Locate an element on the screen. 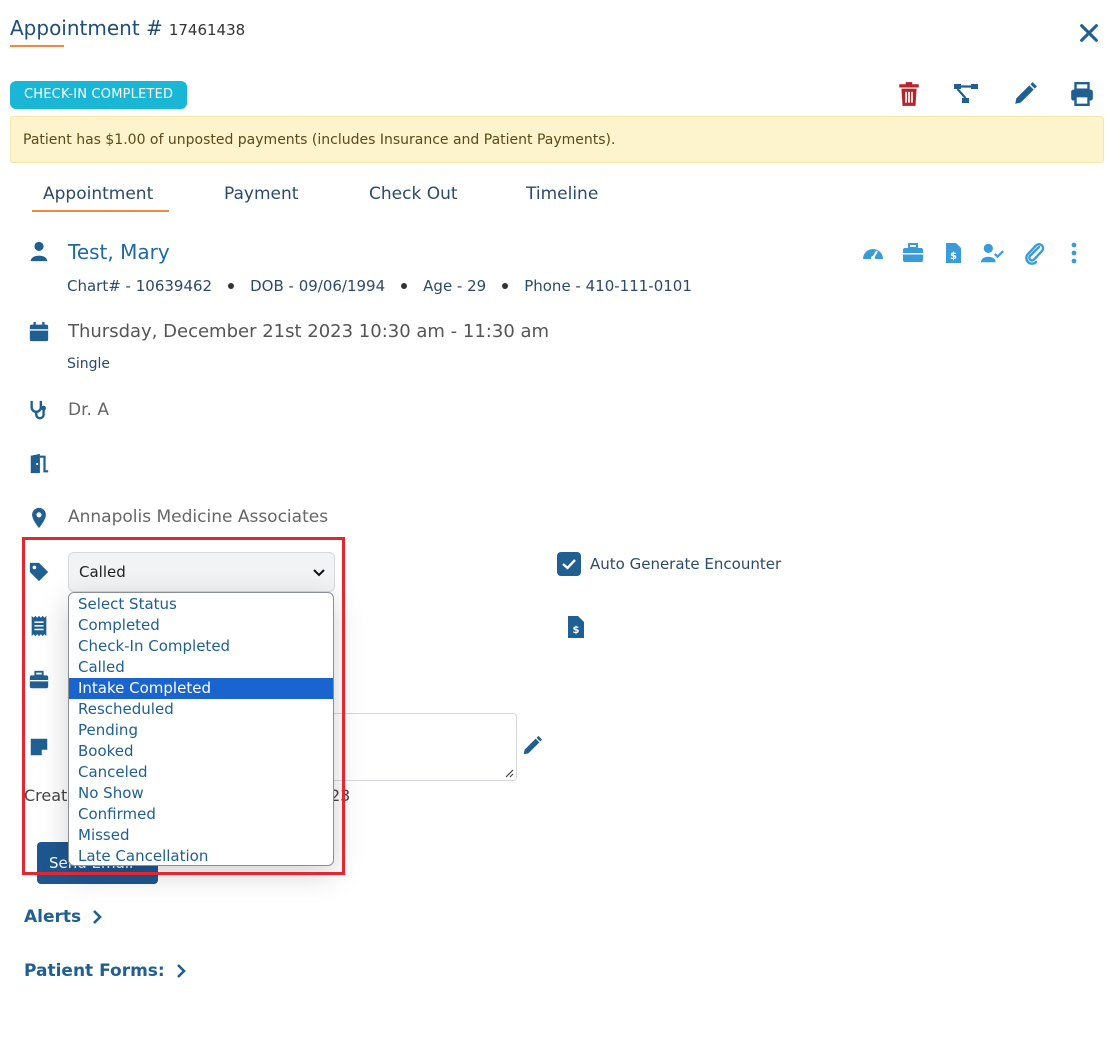 This screenshot has height=1050, width=1114. provider-name: Dr. A is located at coordinates (88, 410).